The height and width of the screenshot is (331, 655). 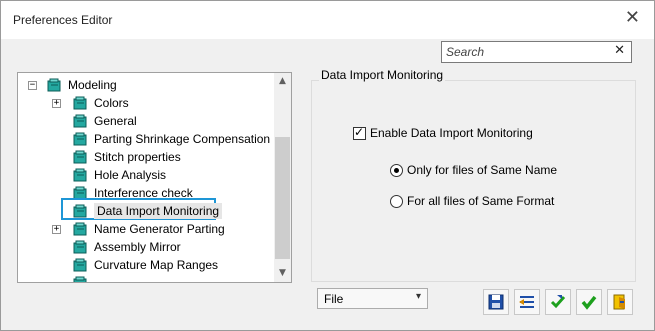 I want to click on tree-item-label: Hole Analysis, so click(x=130, y=175).